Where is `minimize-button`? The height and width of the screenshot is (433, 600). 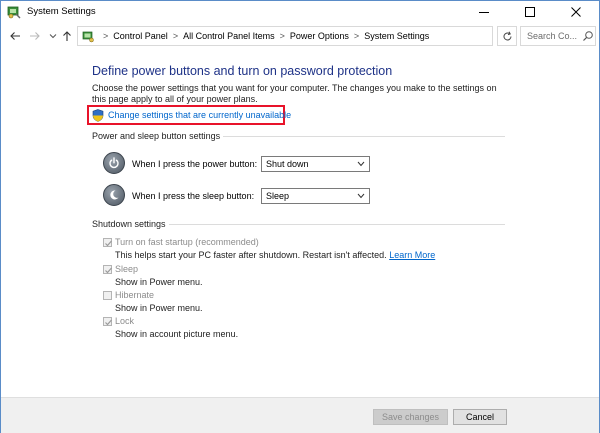 minimize-button is located at coordinates (484, 12).